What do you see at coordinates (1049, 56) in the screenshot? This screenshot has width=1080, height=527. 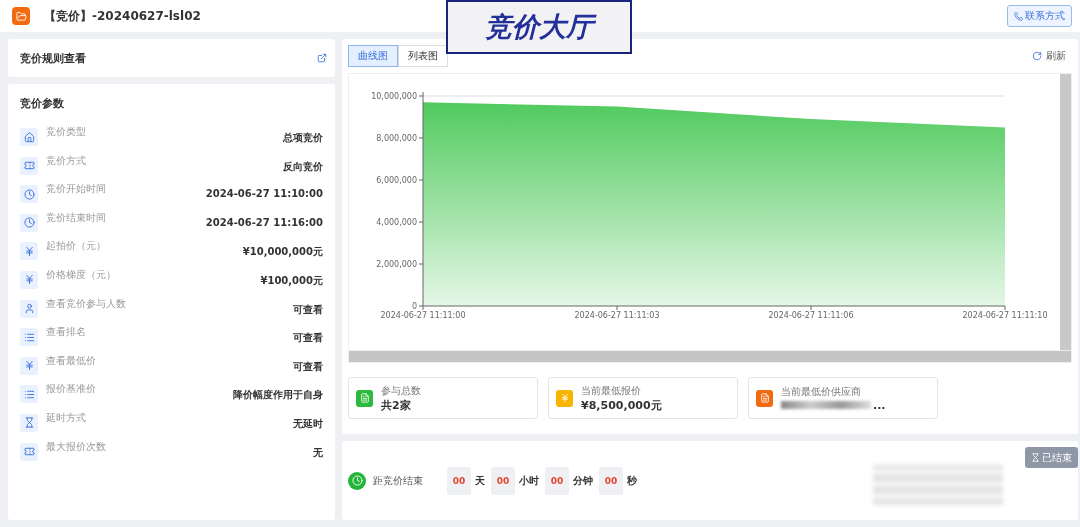 I see `refresh-button: 刷新` at bounding box center [1049, 56].